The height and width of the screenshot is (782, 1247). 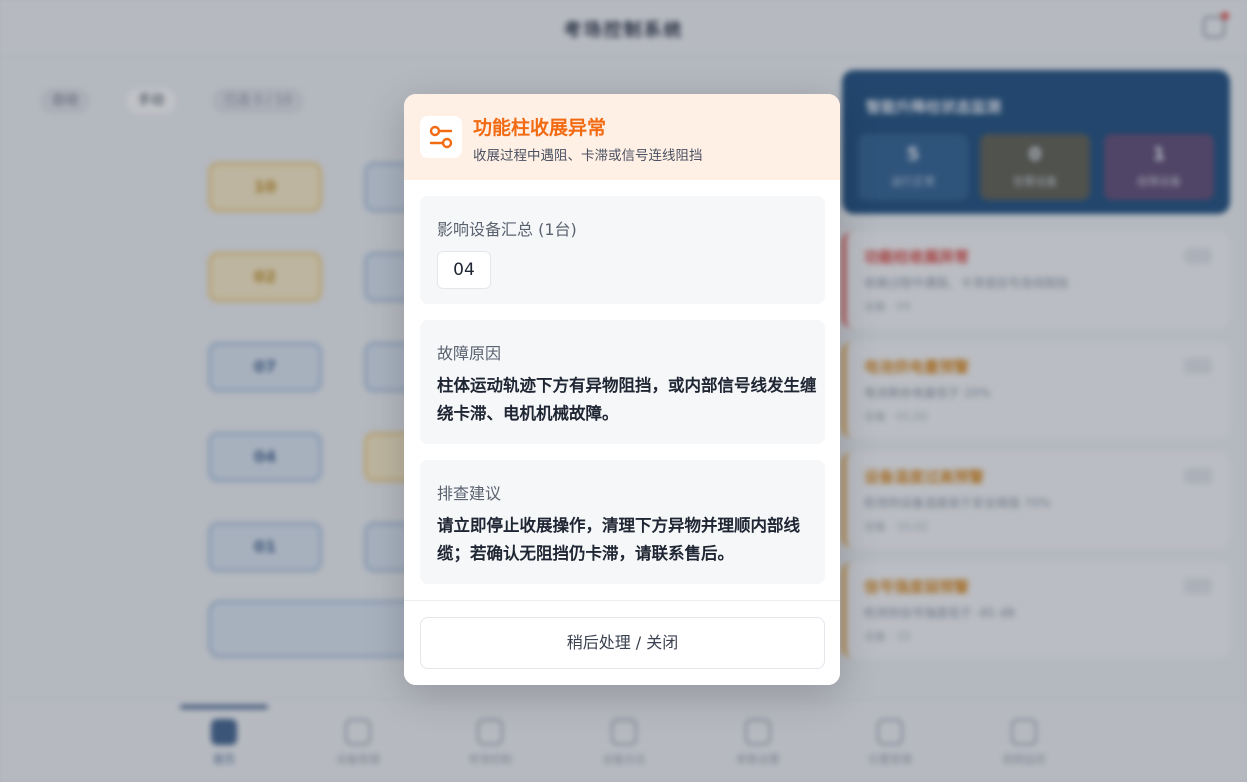 I want to click on device-chip: 04, so click(x=464, y=270).